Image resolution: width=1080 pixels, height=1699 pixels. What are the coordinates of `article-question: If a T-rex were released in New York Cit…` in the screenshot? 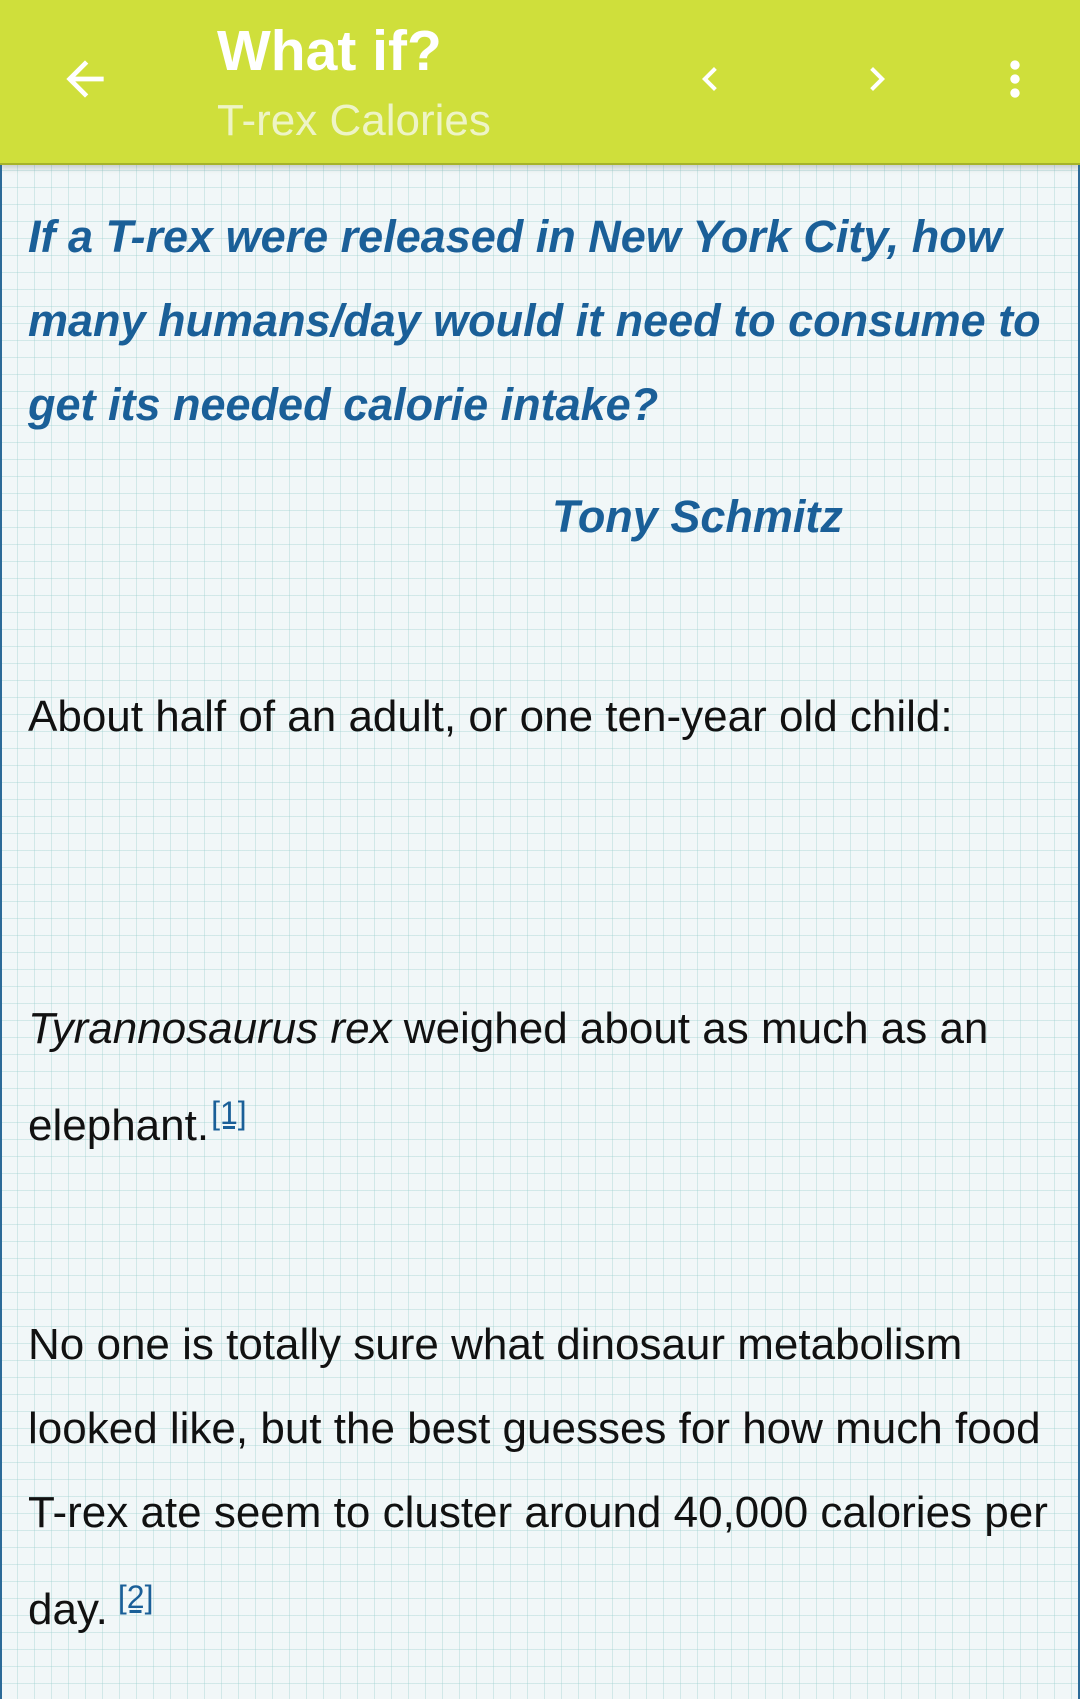 It's located at (534, 320).